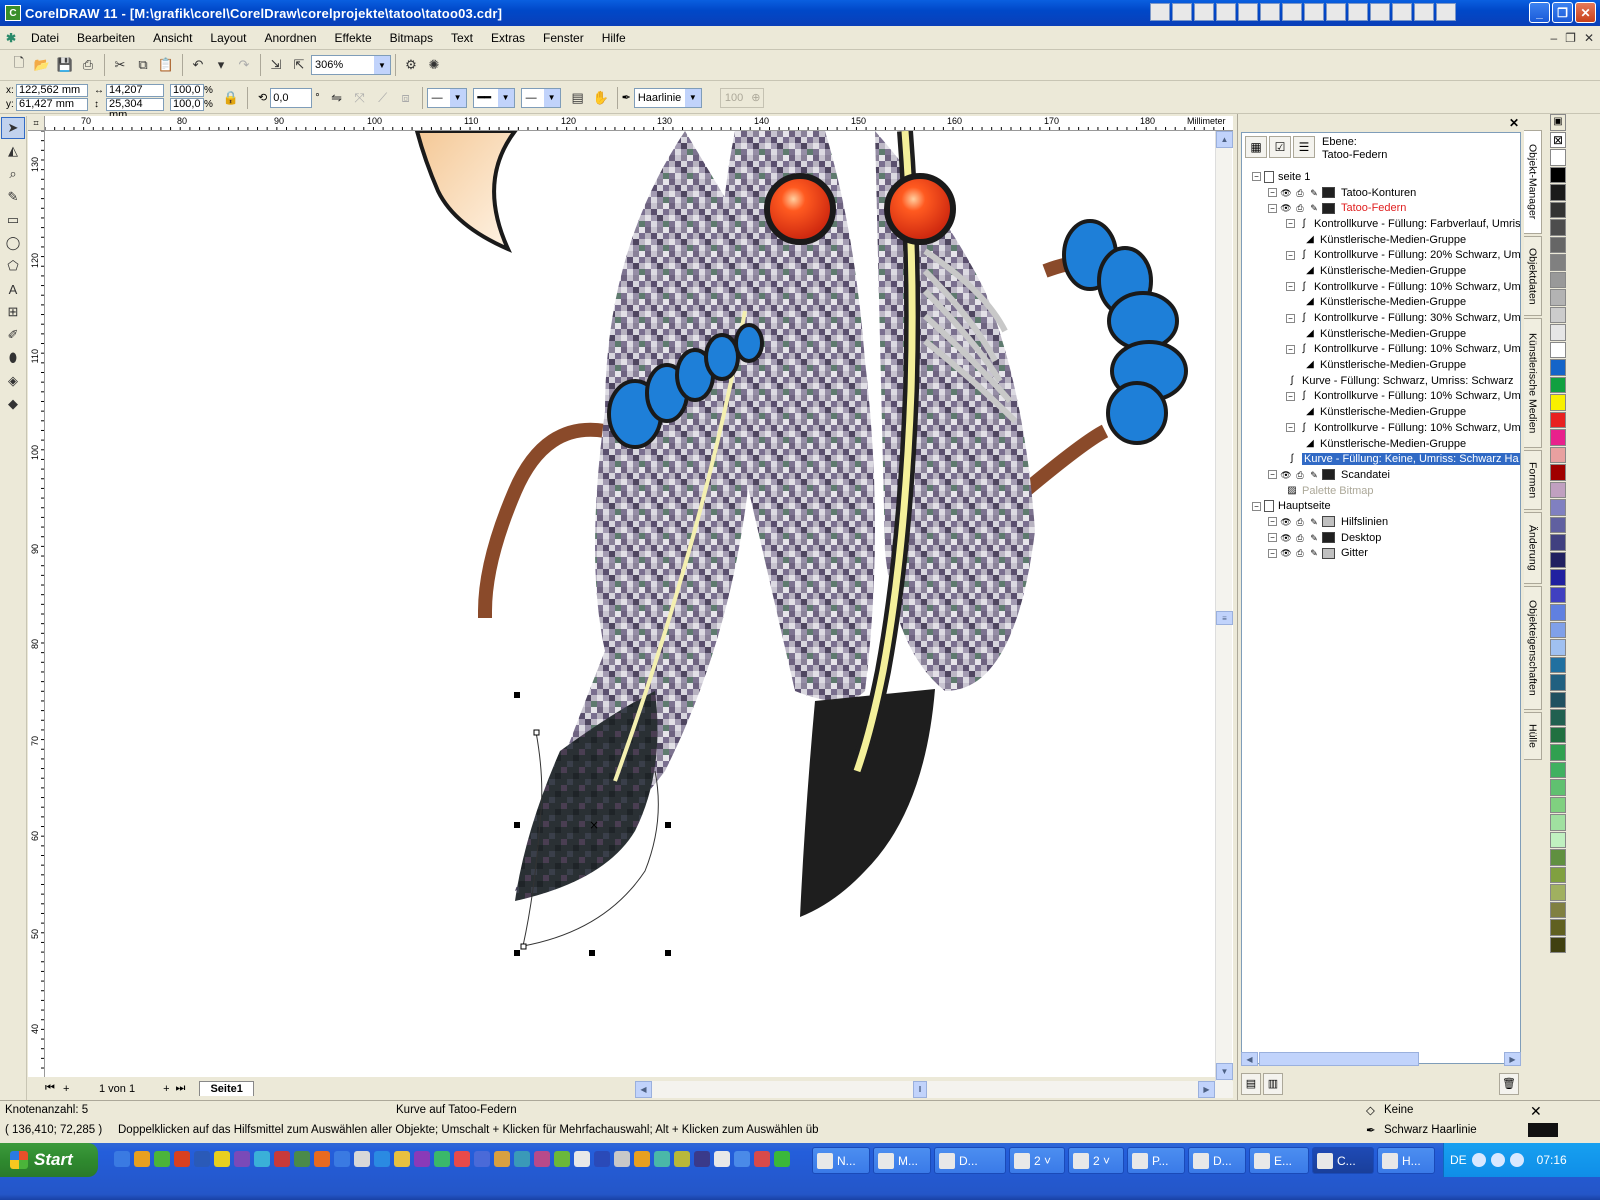  Describe the element at coordinates (290, 38) in the screenshot. I see `menu-anordnen: Anordnen` at that location.